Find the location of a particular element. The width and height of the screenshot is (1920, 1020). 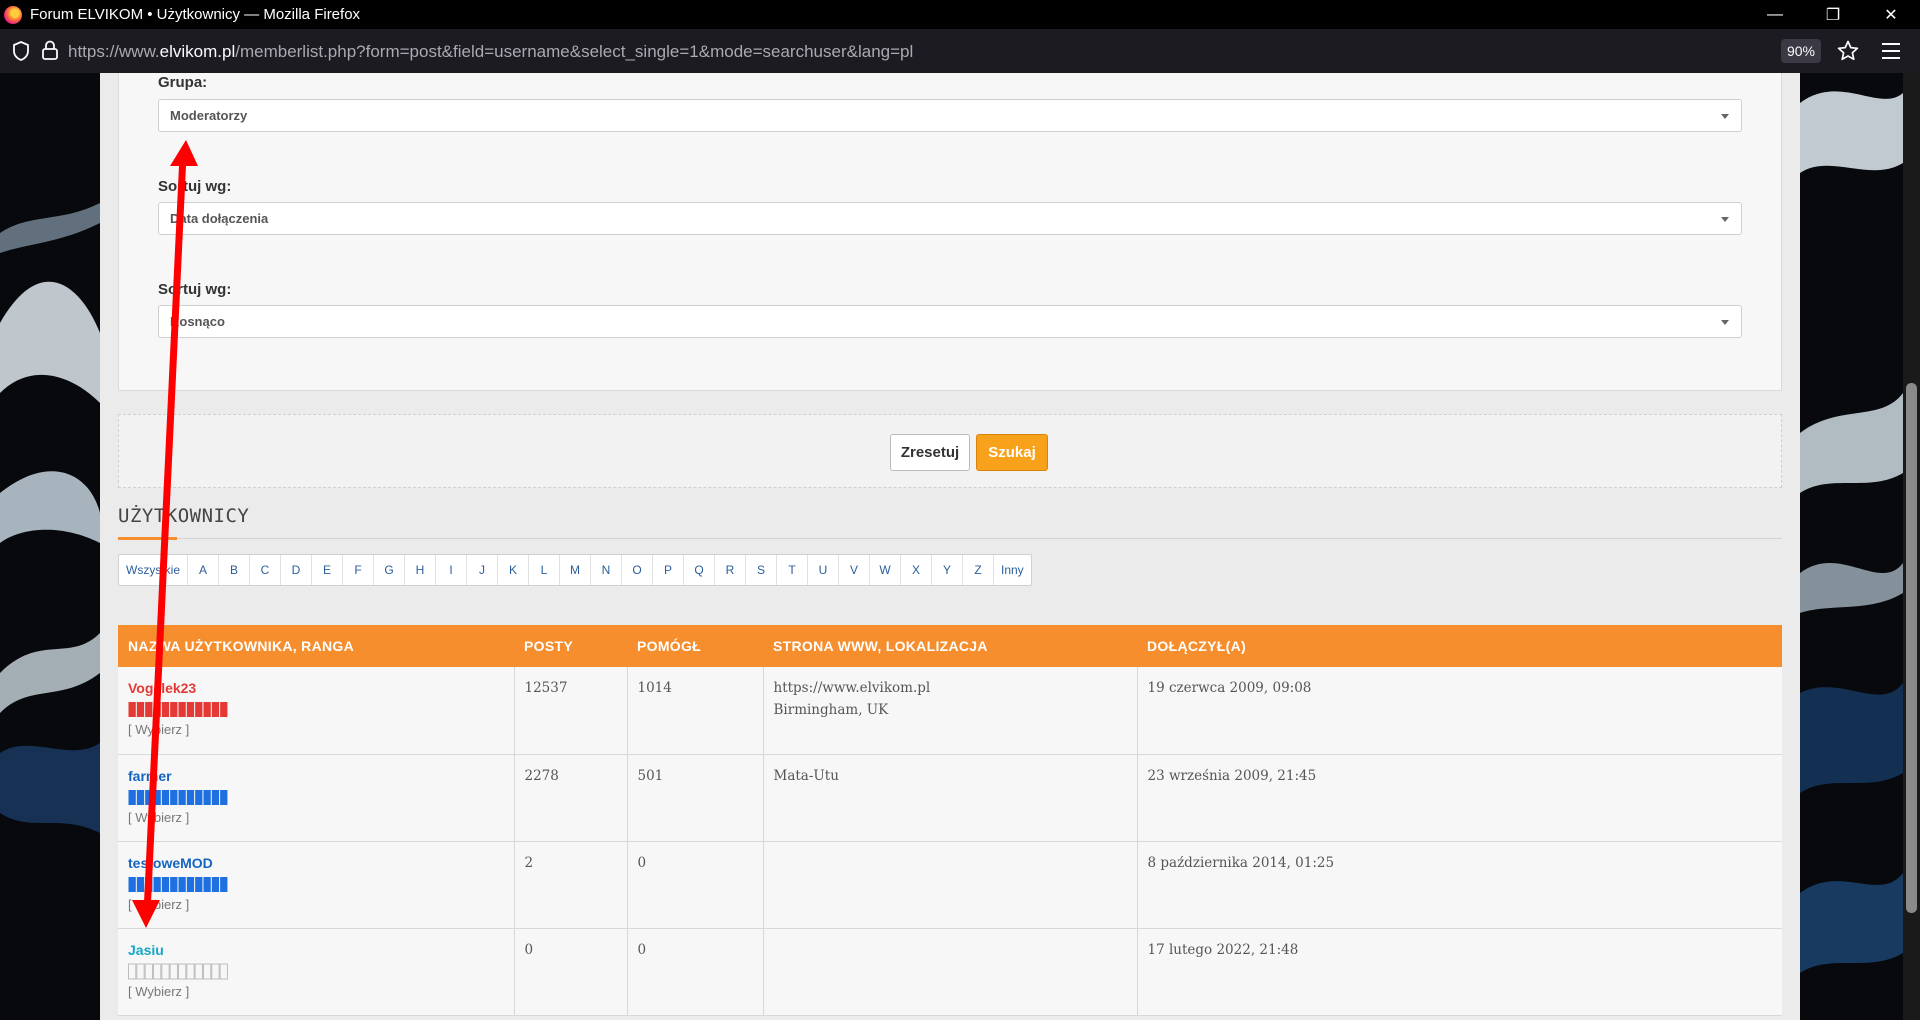

sort-order-select-value: Rosnąco is located at coordinates (197, 321).